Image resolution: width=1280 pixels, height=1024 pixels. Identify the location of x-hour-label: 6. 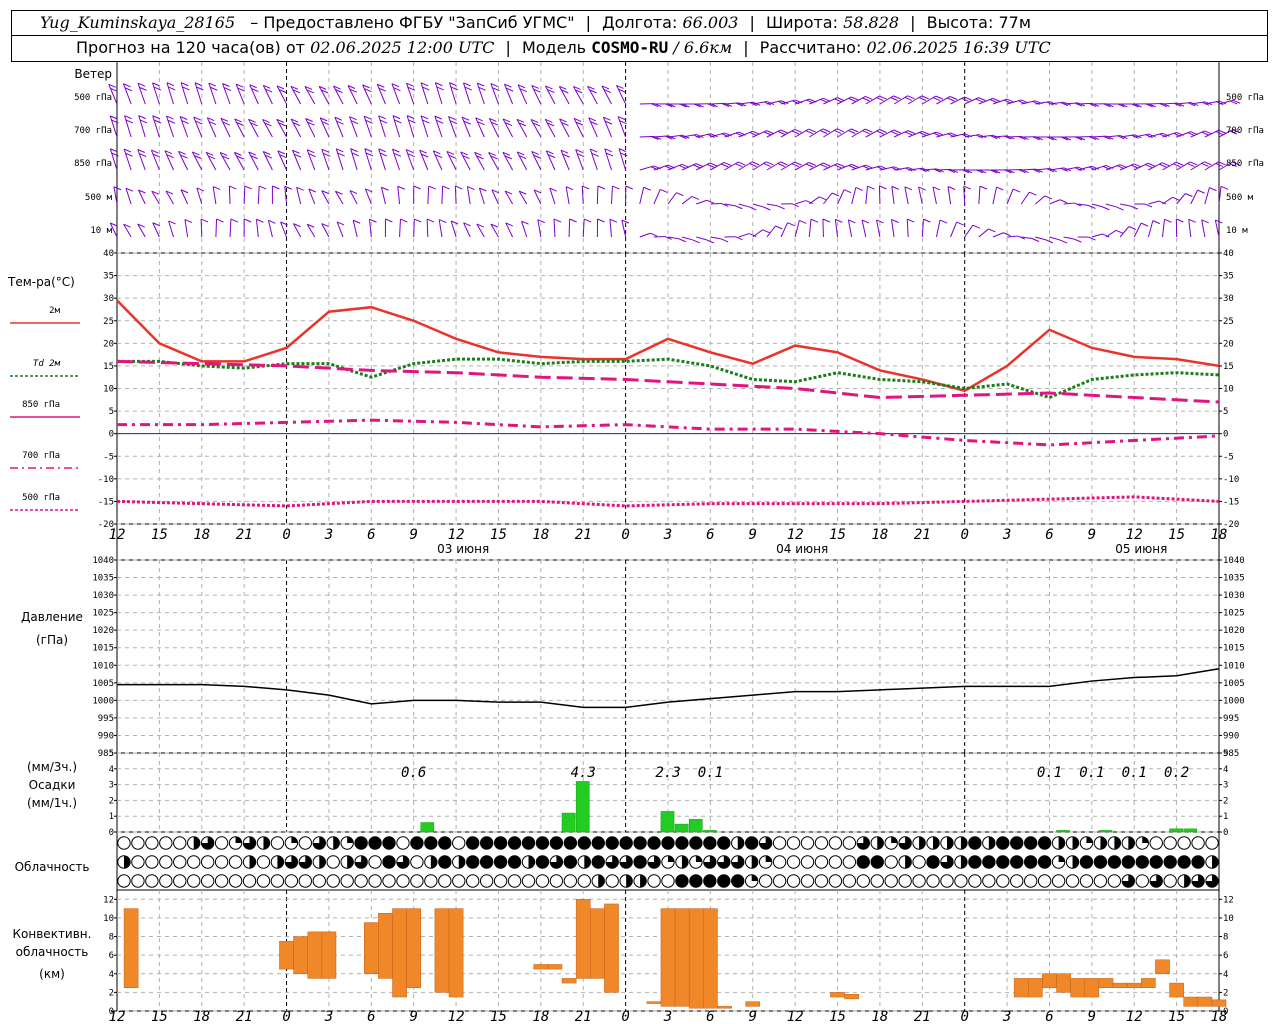
(371, 535).